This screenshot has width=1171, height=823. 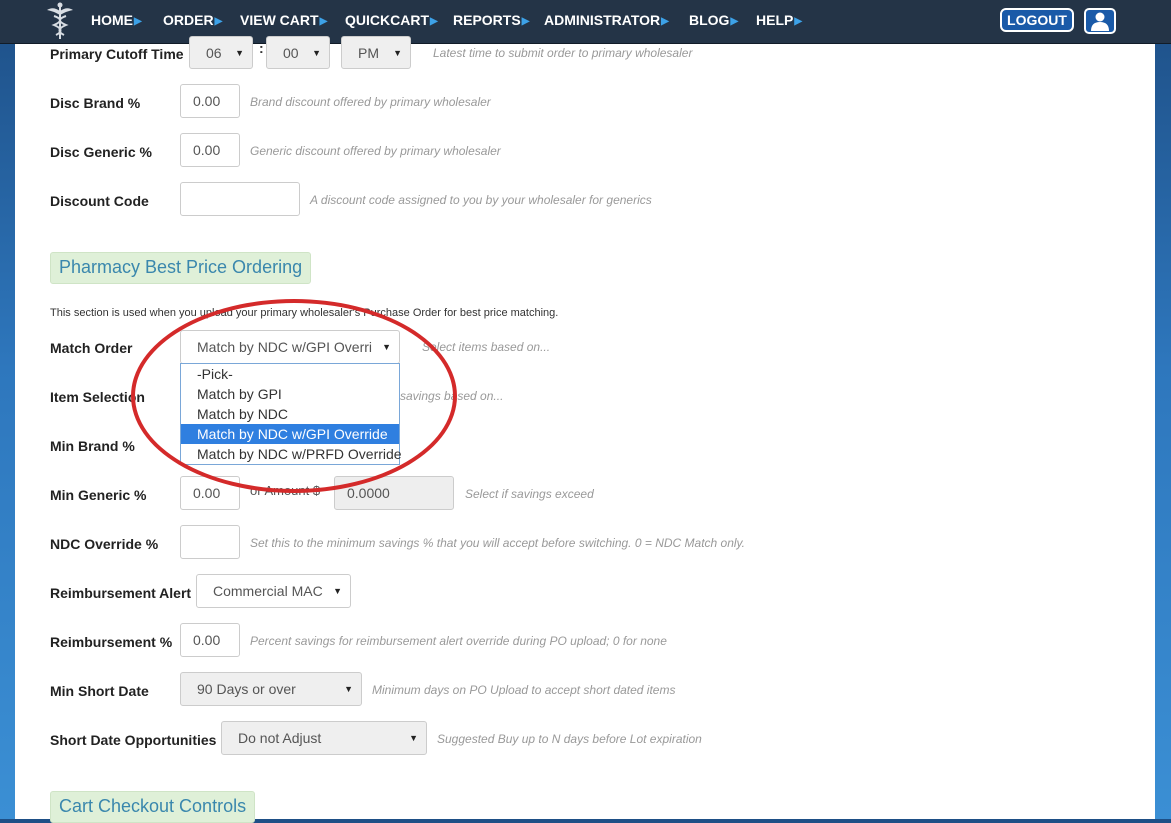 What do you see at coordinates (268, 591) in the screenshot?
I see `select-value: Commercial MAC` at bounding box center [268, 591].